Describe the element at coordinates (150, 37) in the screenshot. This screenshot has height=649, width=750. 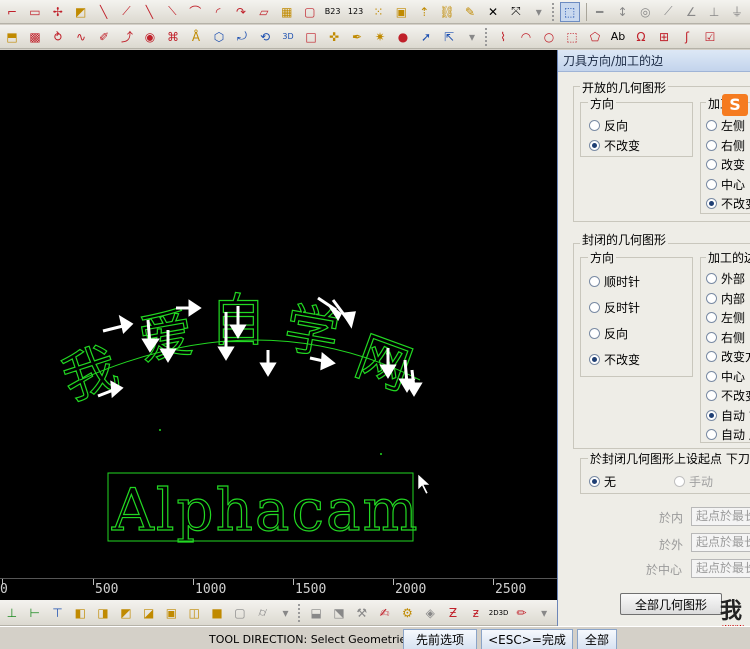
I see `record-icon: ◉` at that location.